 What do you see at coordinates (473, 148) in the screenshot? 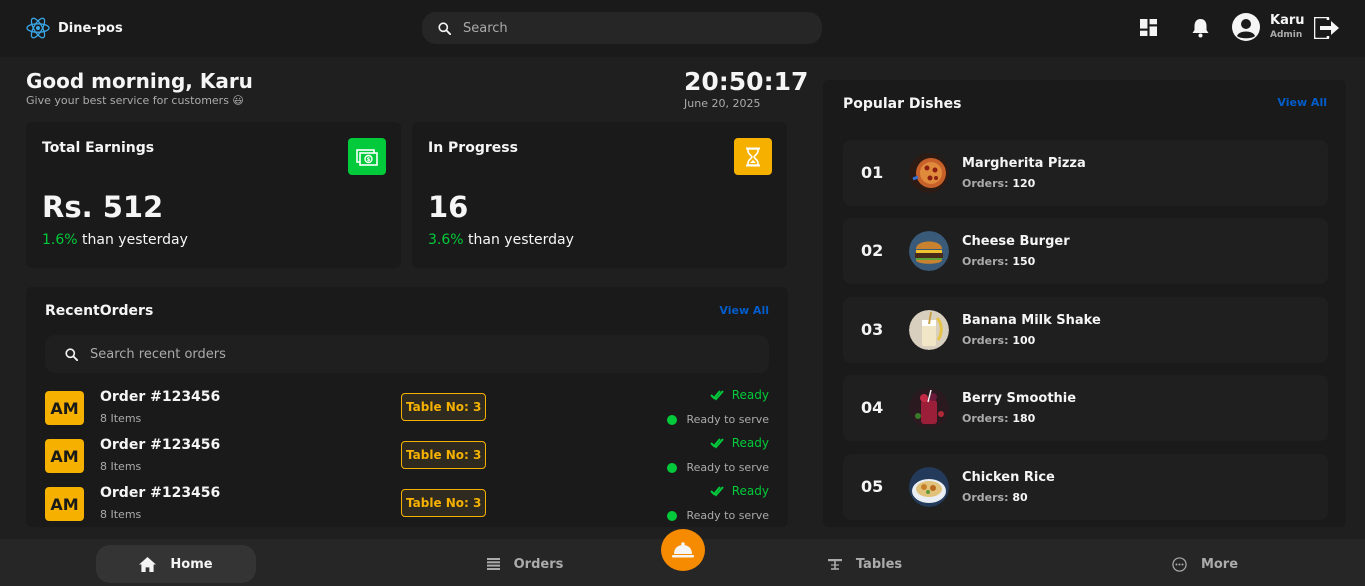
I see `stat-title: In Progress` at bounding box center [473, 148].